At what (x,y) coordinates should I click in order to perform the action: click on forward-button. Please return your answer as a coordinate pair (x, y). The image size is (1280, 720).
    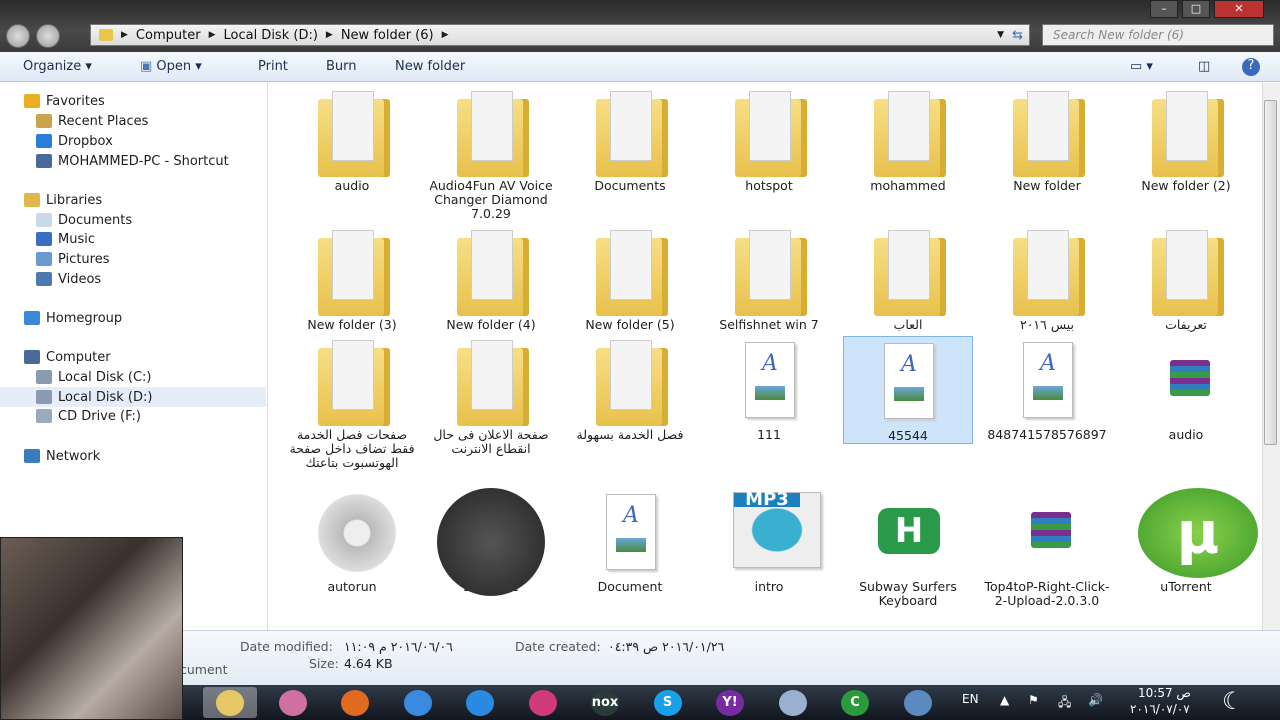
    Looking at the image, I should click on (48, 36).